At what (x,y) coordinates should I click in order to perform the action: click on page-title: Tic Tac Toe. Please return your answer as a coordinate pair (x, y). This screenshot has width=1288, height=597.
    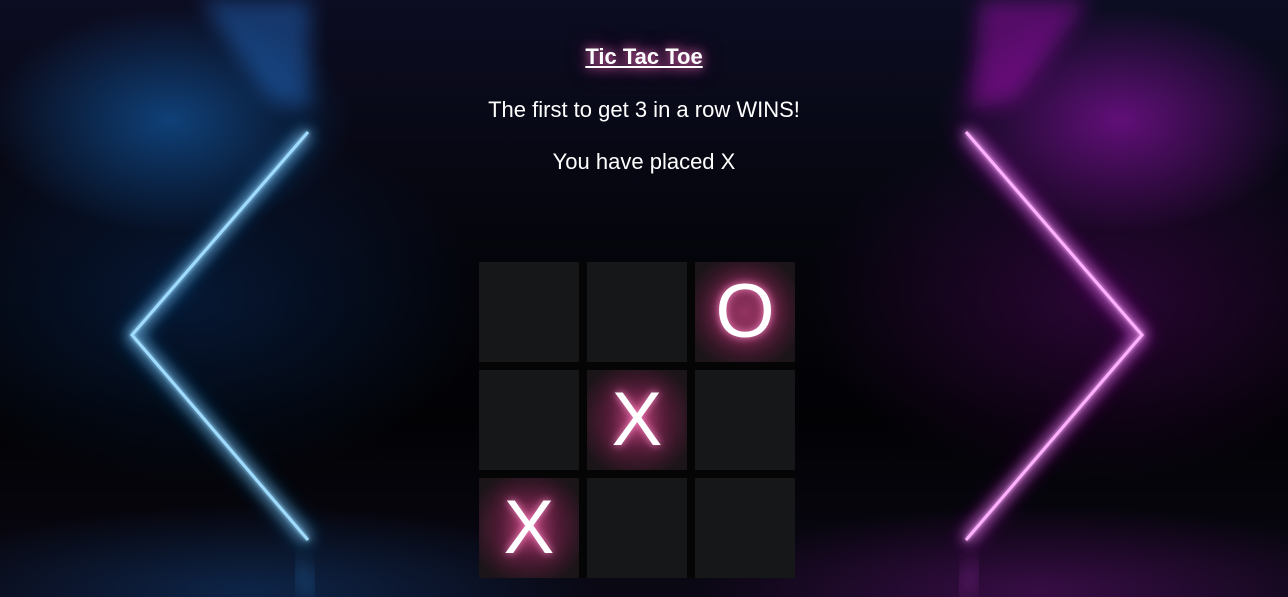
    Looking at the image, I should click on (644, 56).